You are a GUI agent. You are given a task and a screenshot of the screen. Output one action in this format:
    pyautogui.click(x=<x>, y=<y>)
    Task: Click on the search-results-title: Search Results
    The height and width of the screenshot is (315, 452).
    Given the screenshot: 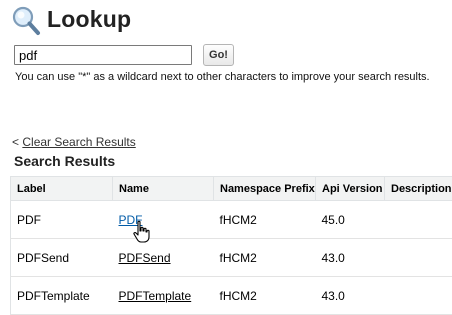 What is the action you would take?
    pyautogui.click(x=64, y=161)
    